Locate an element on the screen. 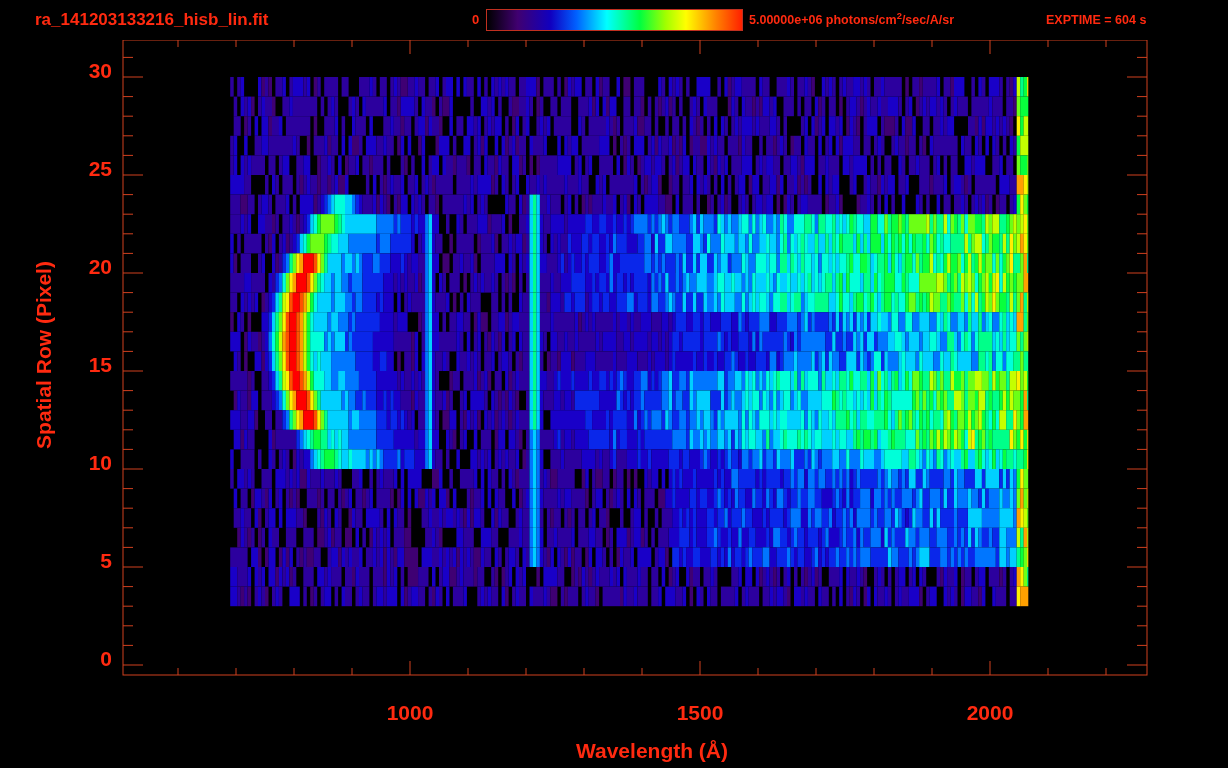 Image resolution: width=1228 pixels, height=768 pixels. exposure-time: EXPTIME = 604 s is located at coordinates (1096, 20).